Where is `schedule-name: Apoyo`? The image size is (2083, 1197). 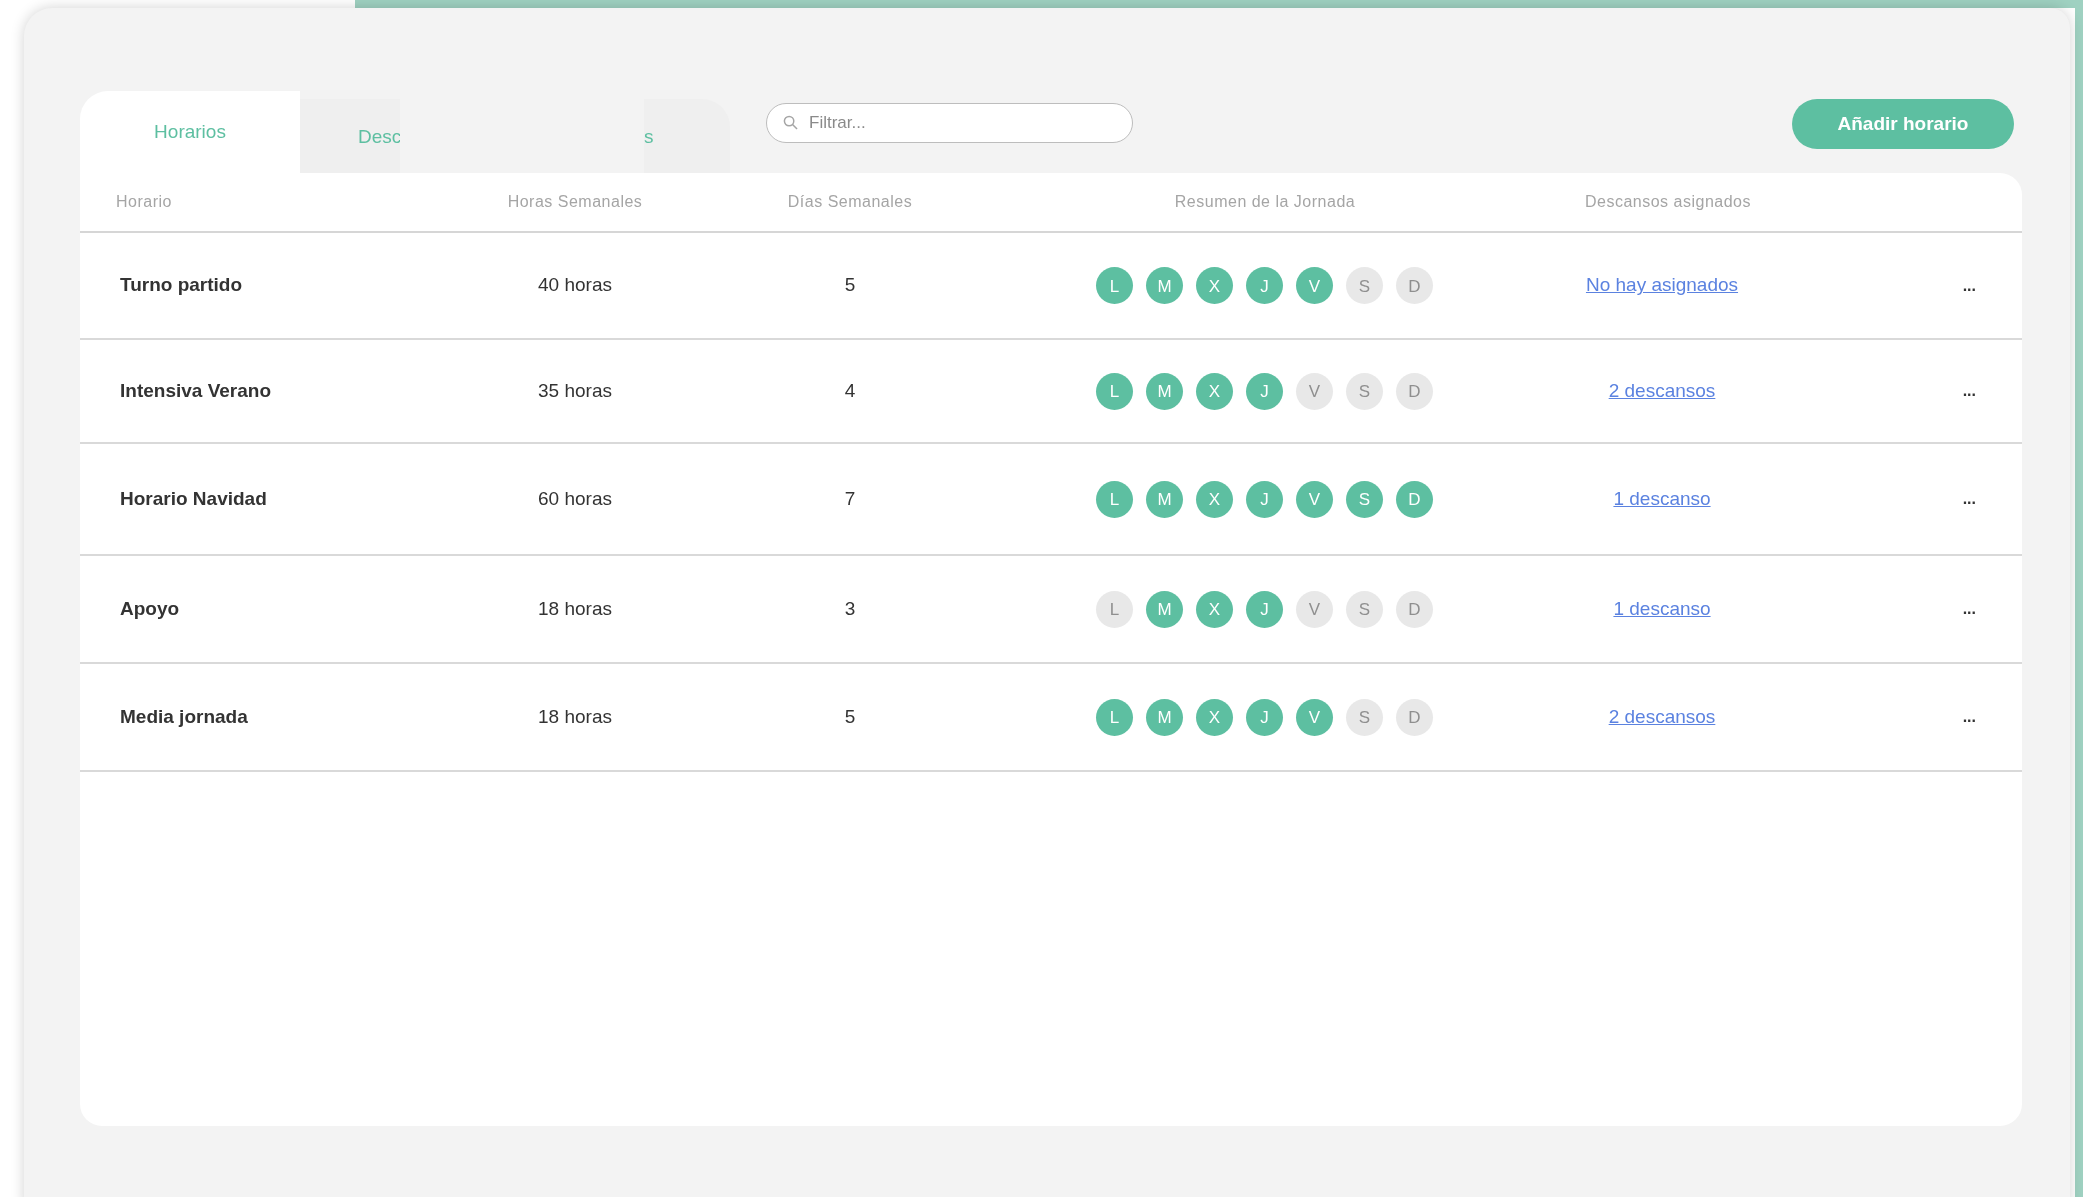
schedule-name: Apoyo is located at coordinates (150, 608).